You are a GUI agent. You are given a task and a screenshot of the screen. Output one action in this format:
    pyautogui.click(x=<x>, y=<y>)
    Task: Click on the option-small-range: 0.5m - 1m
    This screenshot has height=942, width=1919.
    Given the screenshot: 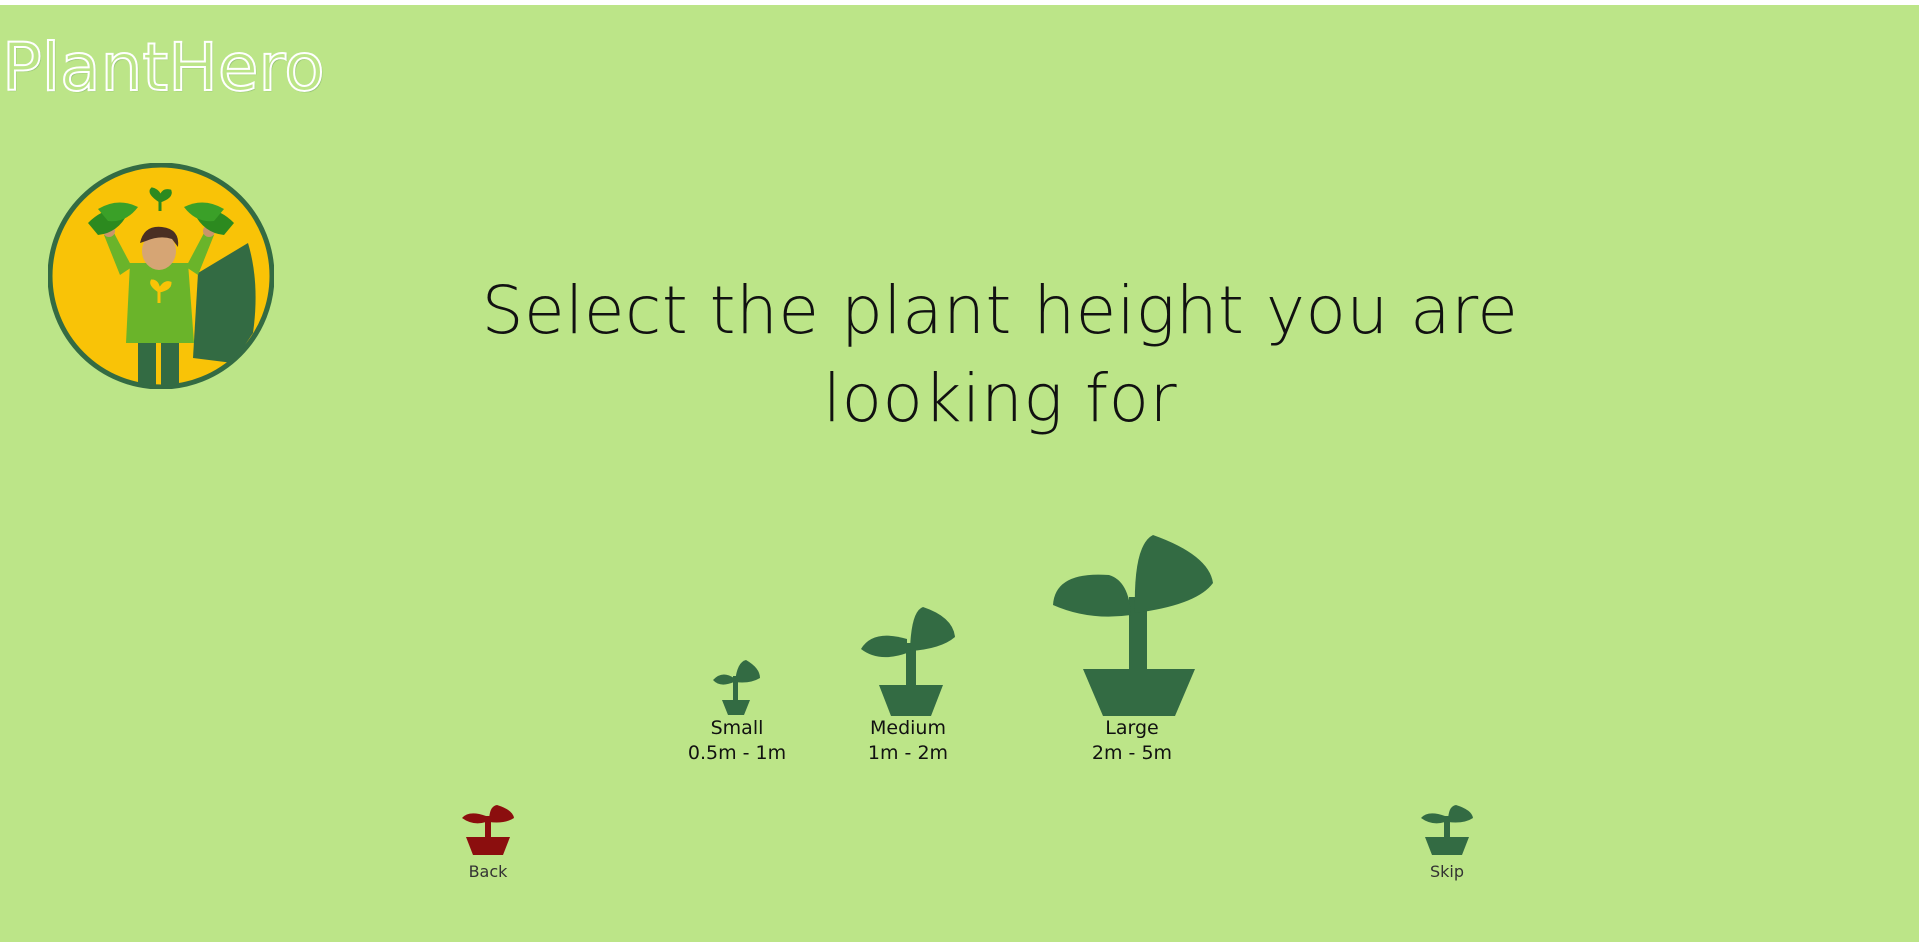 What is the action you would take?
    pyautogui.click(x=737, y=753)
    